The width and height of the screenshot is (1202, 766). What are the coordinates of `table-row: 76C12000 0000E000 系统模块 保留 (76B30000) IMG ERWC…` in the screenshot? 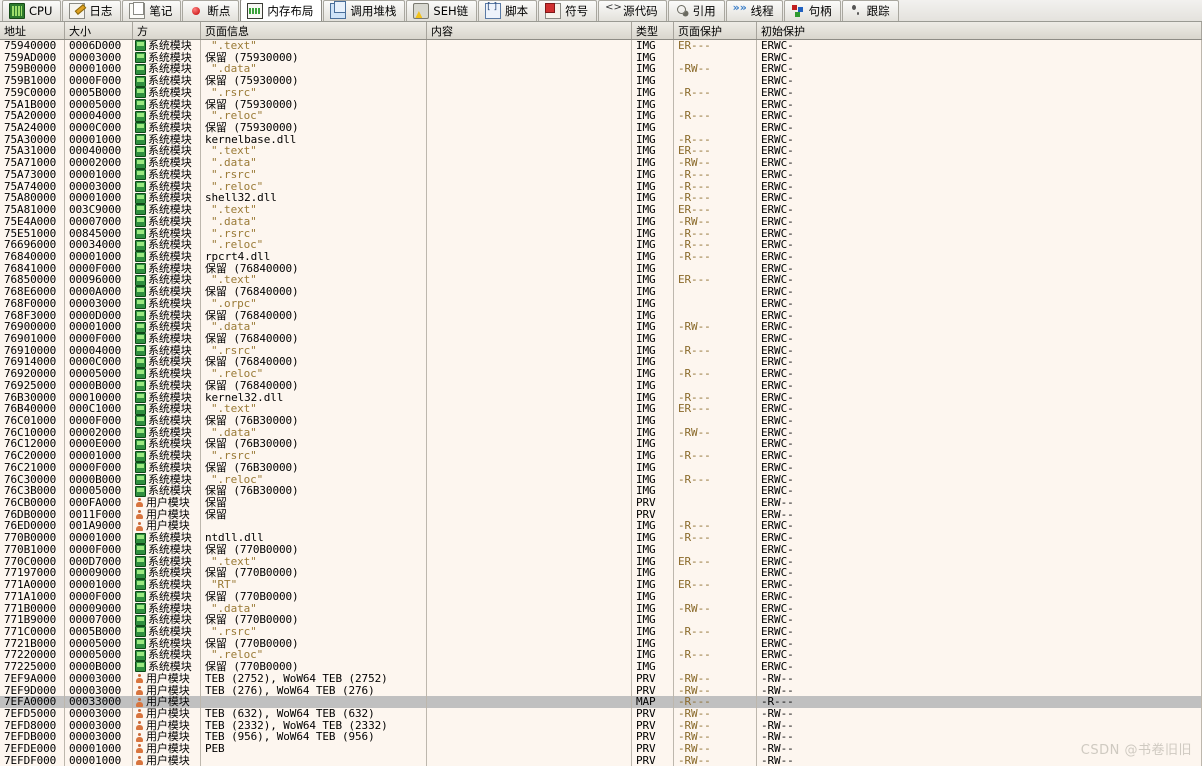 It's located at (601, 444).